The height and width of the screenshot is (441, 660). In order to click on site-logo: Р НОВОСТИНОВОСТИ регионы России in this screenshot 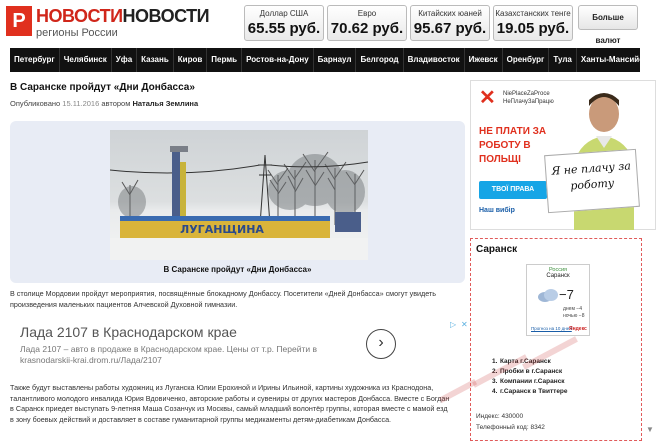, I will do `click(108, 22)`.